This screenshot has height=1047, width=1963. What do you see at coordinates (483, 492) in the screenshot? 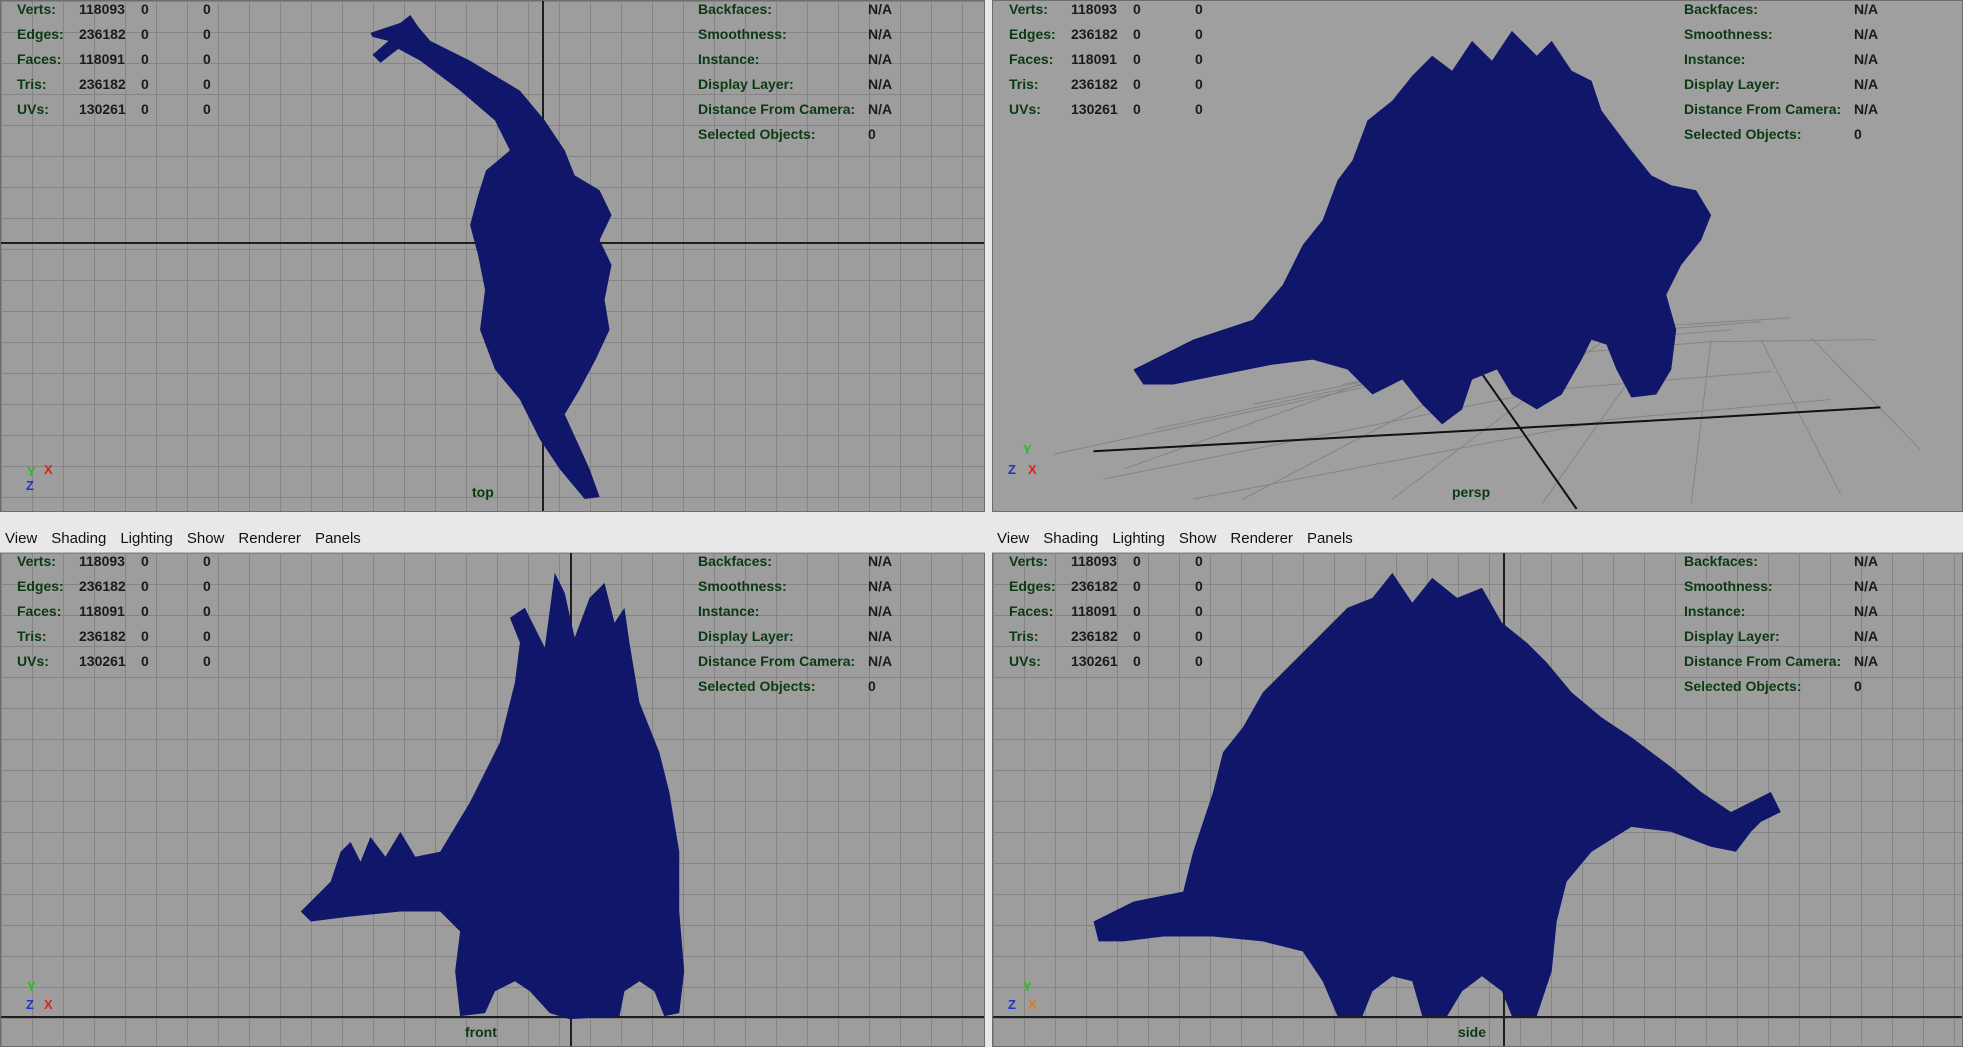
I see `camera-label: top` at bounding box center [483, 492].